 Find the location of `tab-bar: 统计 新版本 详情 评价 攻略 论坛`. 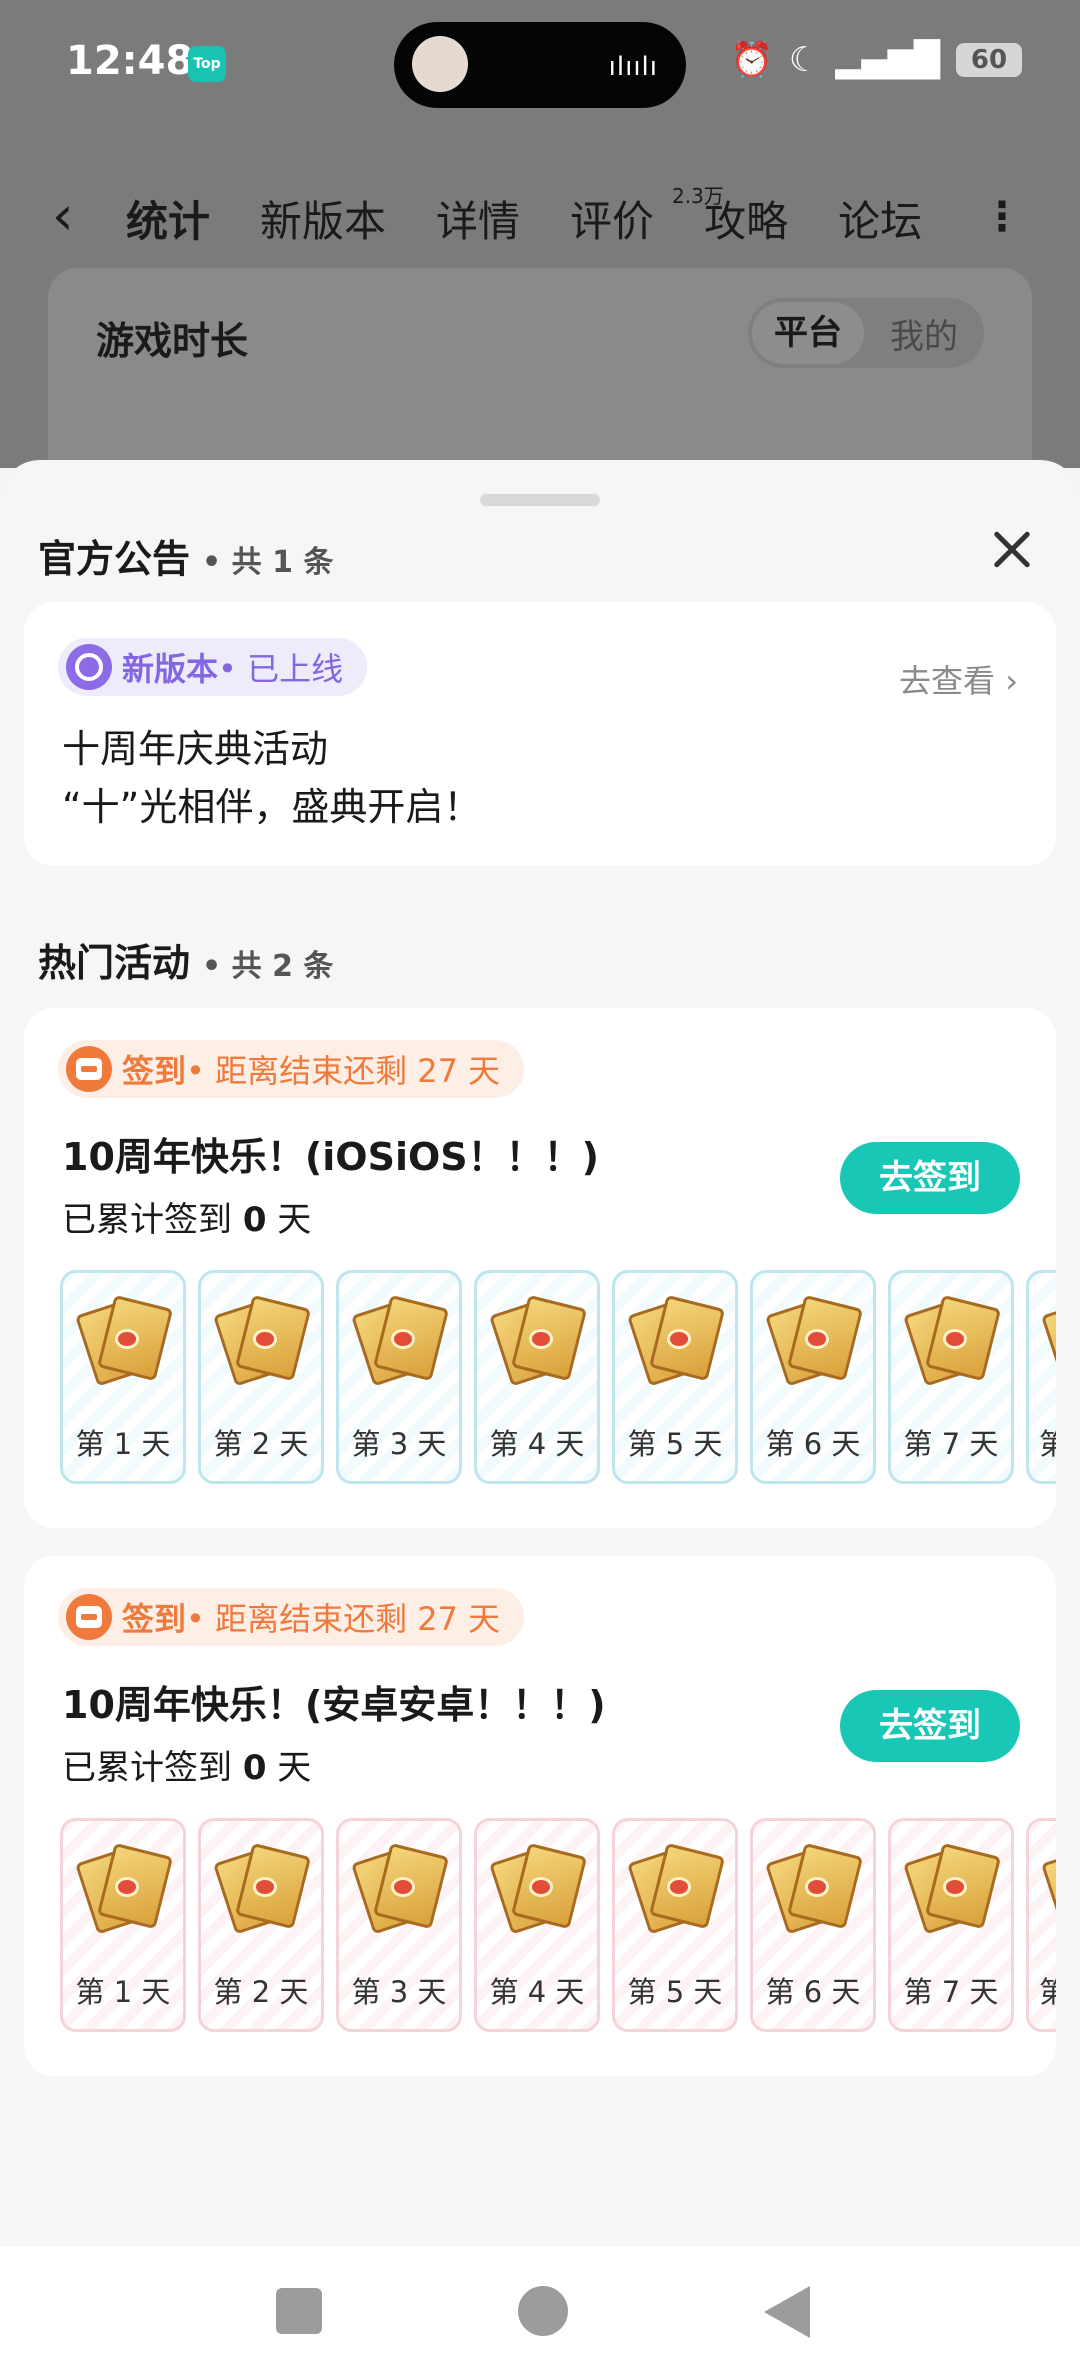

tab-bar: 统计 新版本 详情 评价 攻略 论坛 is located at coordinates (524, 221).